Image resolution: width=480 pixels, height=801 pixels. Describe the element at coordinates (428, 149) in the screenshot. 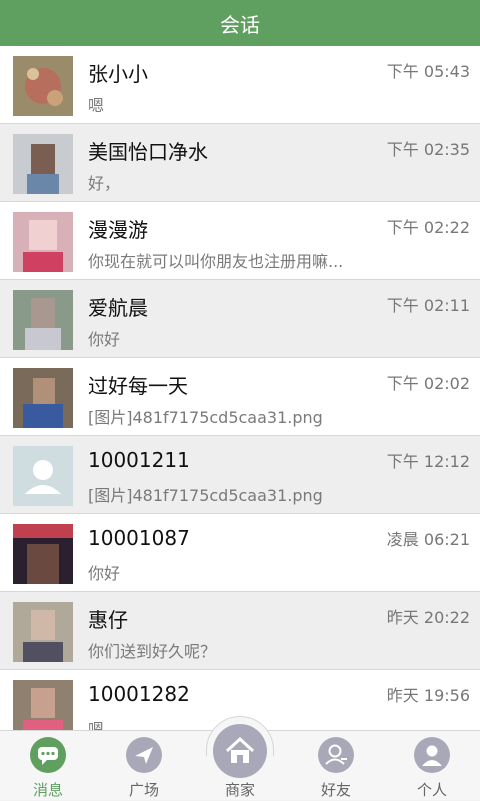

I see `timestamp: 下午 02:35` at that location.